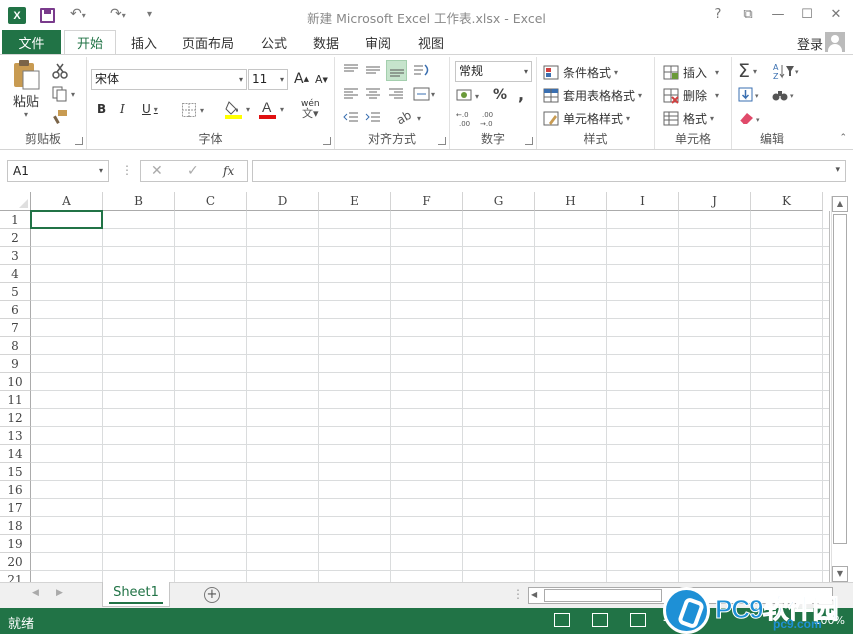 The height and width of the screenshot is (634, 853). Describe the element at coordinates (691, 95) in the screenshot. I see `delete-cells-button: 删除 ▾` at that location.